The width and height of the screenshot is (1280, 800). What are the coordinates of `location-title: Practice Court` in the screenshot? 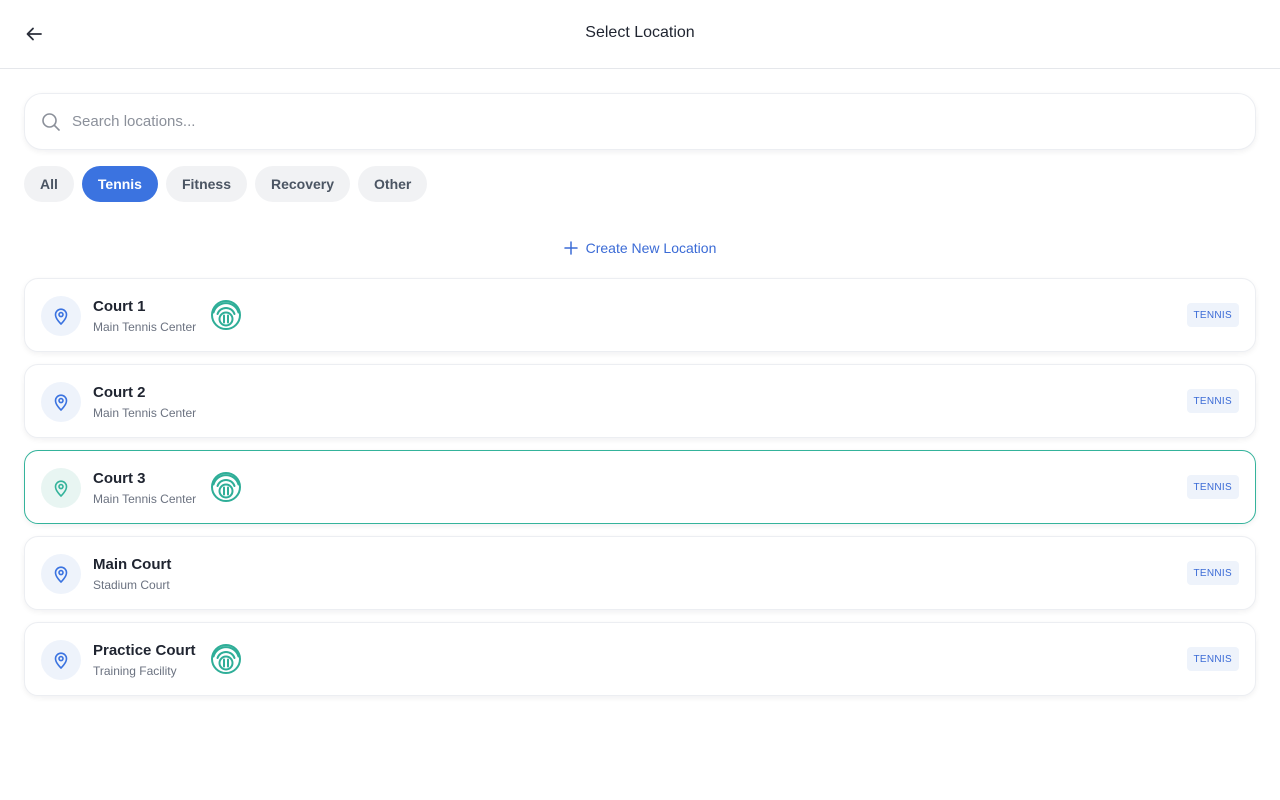 It's located at (144, 650).